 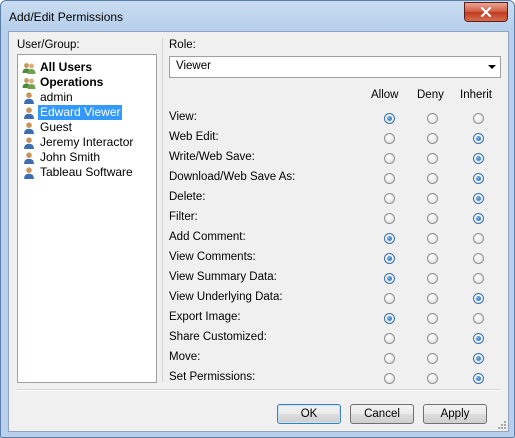 I want to click on user-list-item: Operations, so click(x=63, y=82).